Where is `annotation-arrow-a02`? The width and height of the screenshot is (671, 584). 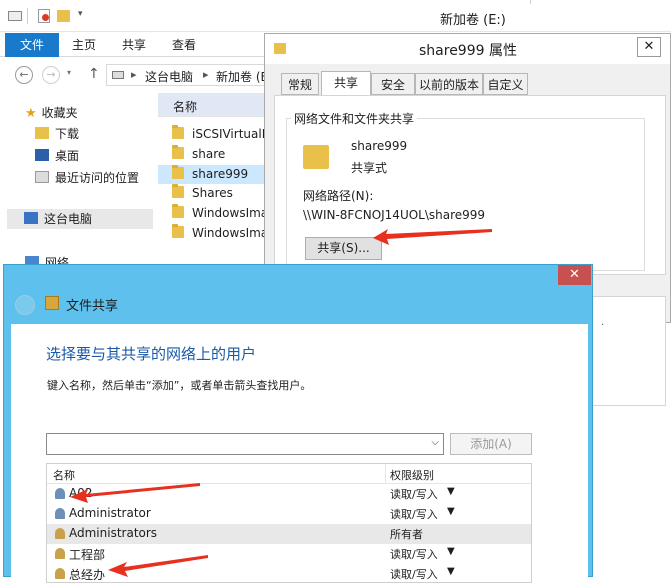
annotation-arrow-a02 is located at coordinates (135, 493).